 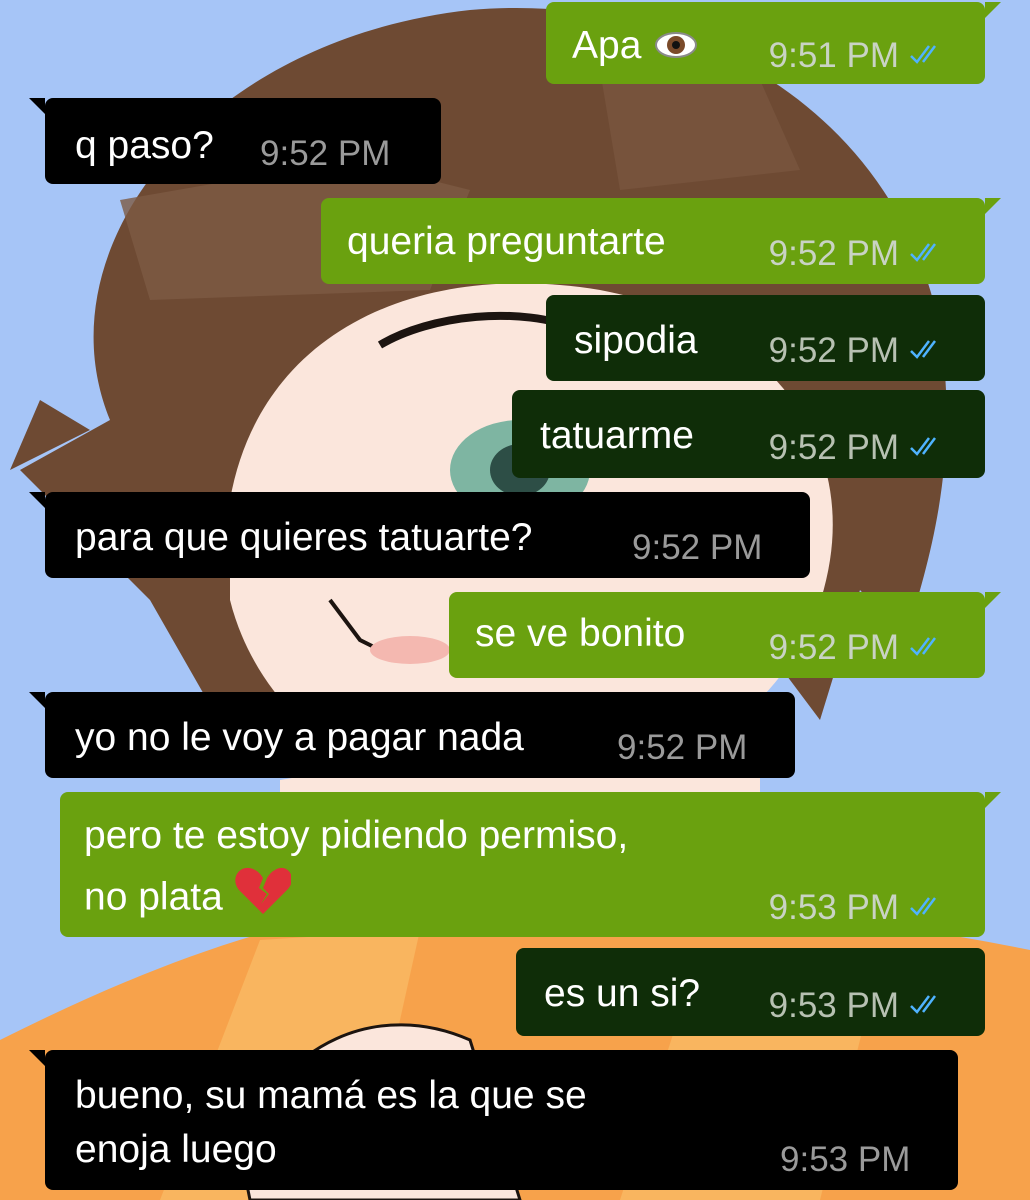 What do you see at coordinates (635, 47) in the screenshot?
I see `message-text: Apa` at bounding box center [635, 47].